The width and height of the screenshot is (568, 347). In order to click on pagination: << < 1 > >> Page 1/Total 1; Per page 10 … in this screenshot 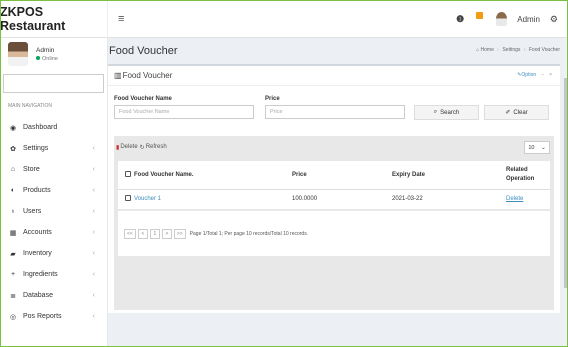, I will do `click(334, 233)`.